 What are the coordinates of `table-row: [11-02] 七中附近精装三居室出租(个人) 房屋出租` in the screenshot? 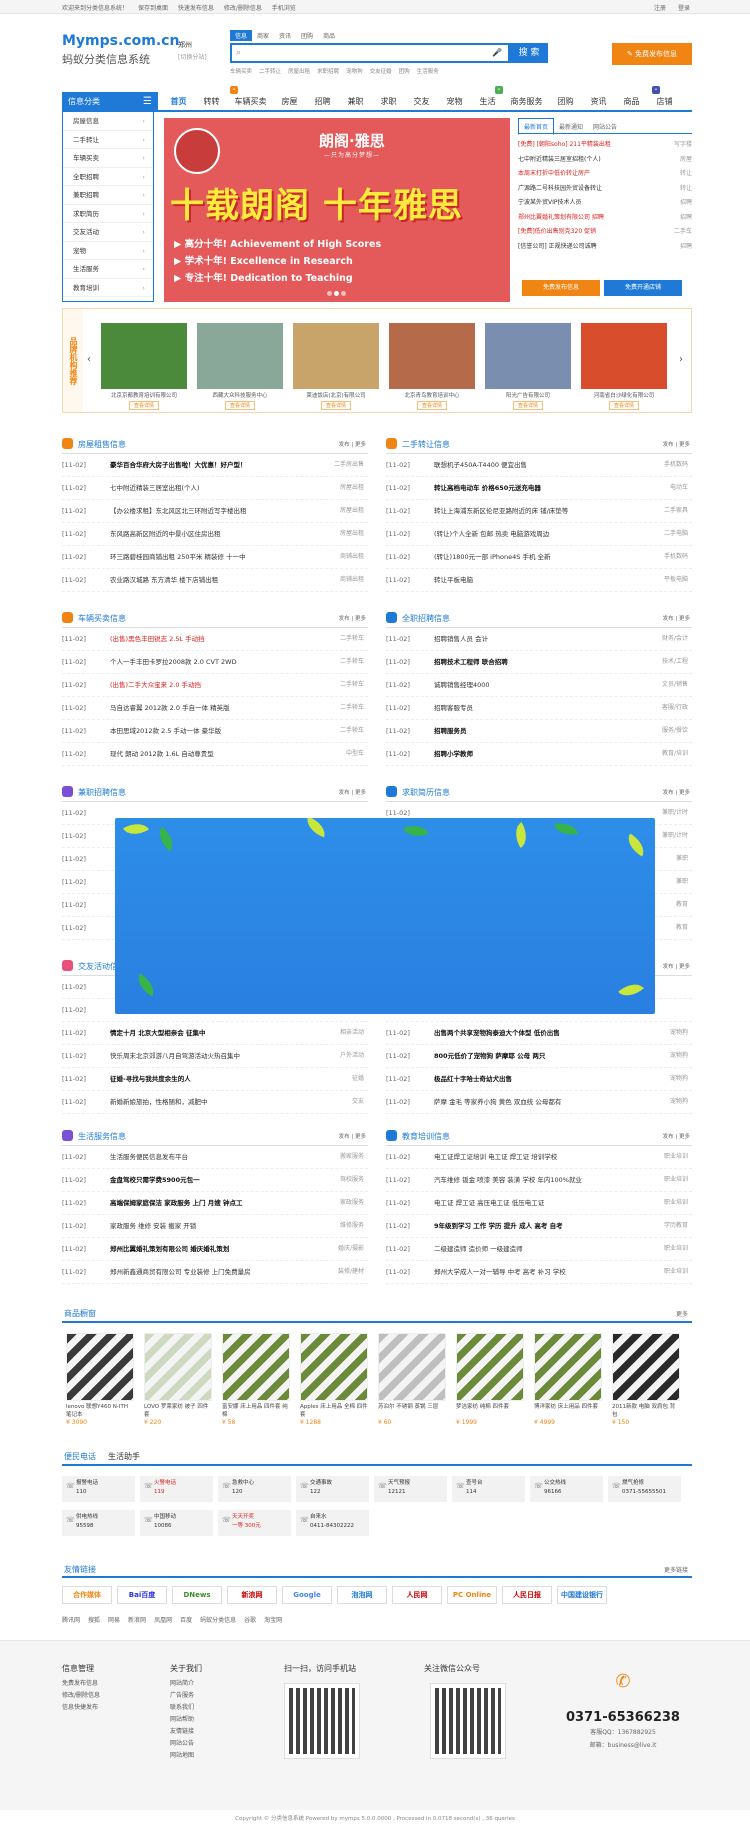 It's located at (215, 488).